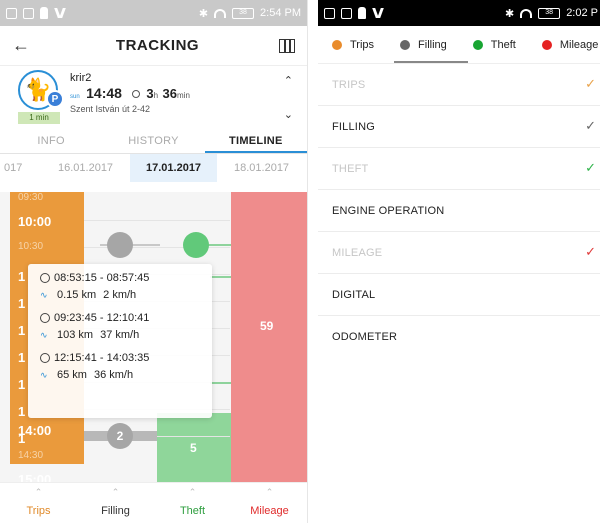  I want to click on nav-theft-label: Theft, so click(192, 511).